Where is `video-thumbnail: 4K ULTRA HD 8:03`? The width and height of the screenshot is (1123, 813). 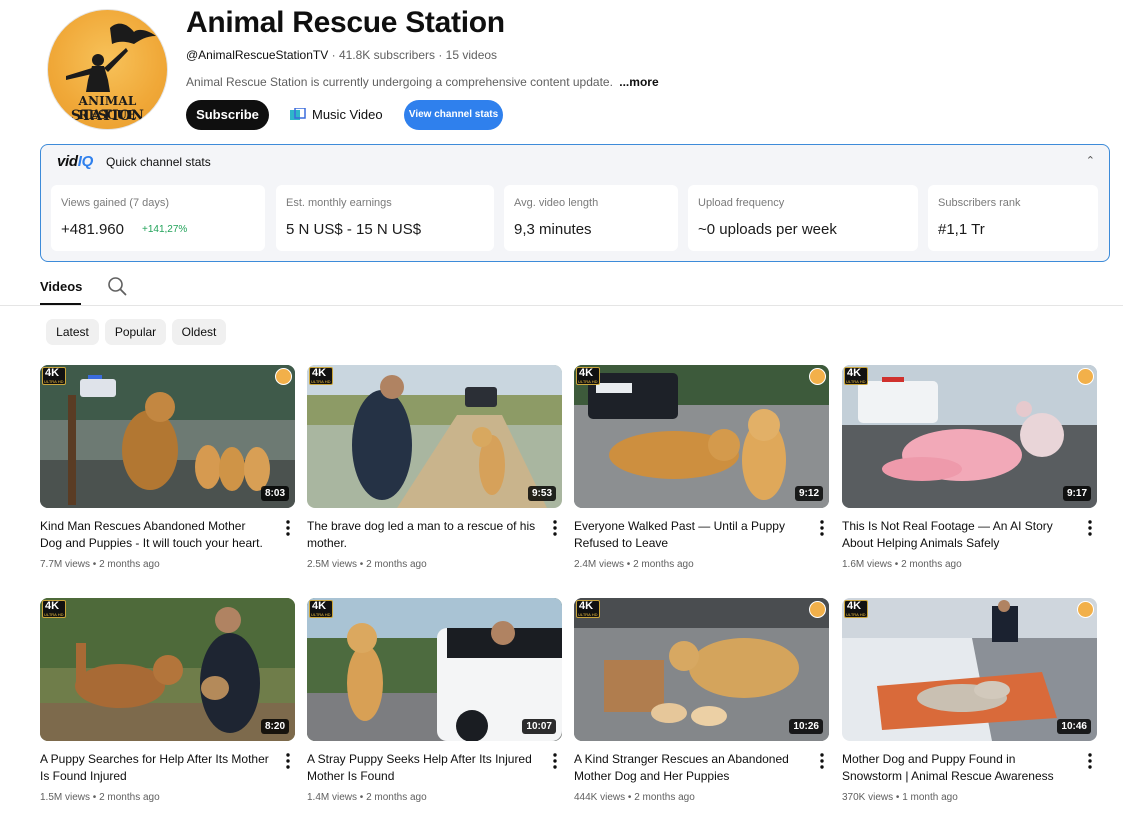
video-thumbnail: 4K ULTRA HD 8:03 is located at coordinates (167, 436).